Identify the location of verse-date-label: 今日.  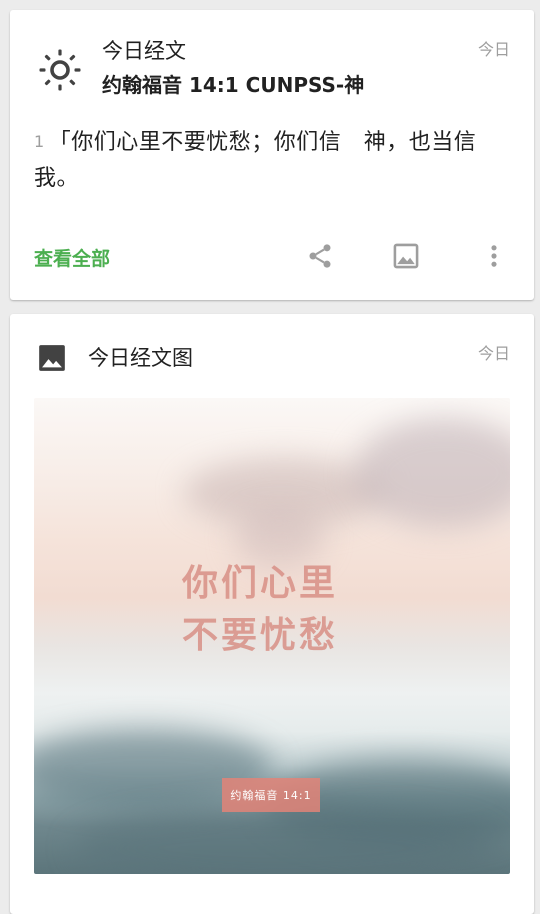
(493, 49).